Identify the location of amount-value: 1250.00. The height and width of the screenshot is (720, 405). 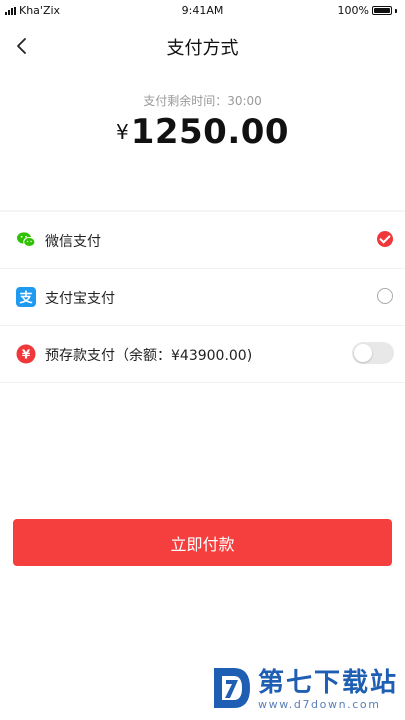
(210, 132).